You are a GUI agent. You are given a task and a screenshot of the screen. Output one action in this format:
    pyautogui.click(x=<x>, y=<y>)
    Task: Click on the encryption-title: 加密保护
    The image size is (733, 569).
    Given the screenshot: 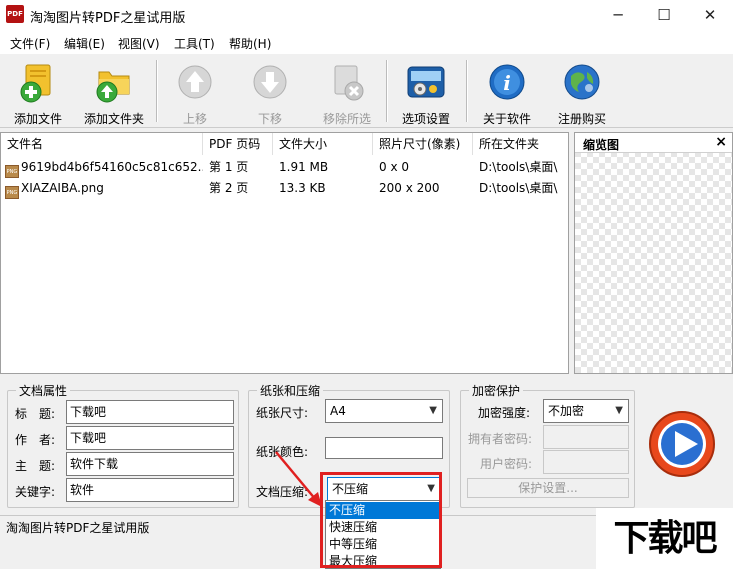 What is the action you would take?
    pyautogui.click(x=496, y=390)
    